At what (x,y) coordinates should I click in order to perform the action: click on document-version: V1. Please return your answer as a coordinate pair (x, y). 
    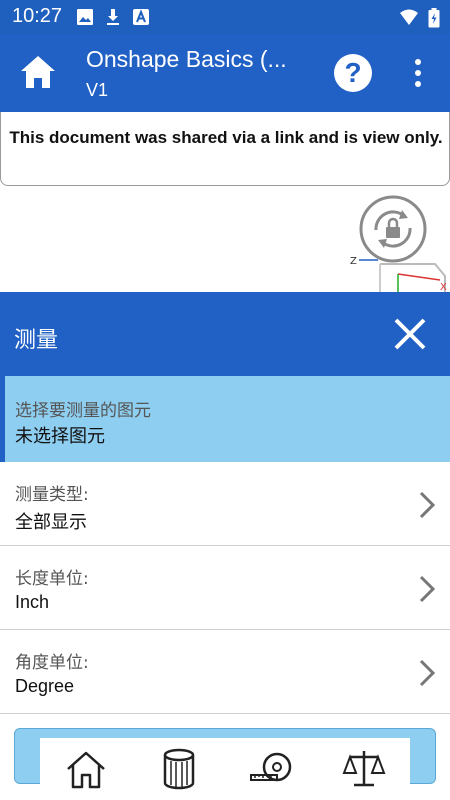
    Looking at the image, I should click on (97, 90).